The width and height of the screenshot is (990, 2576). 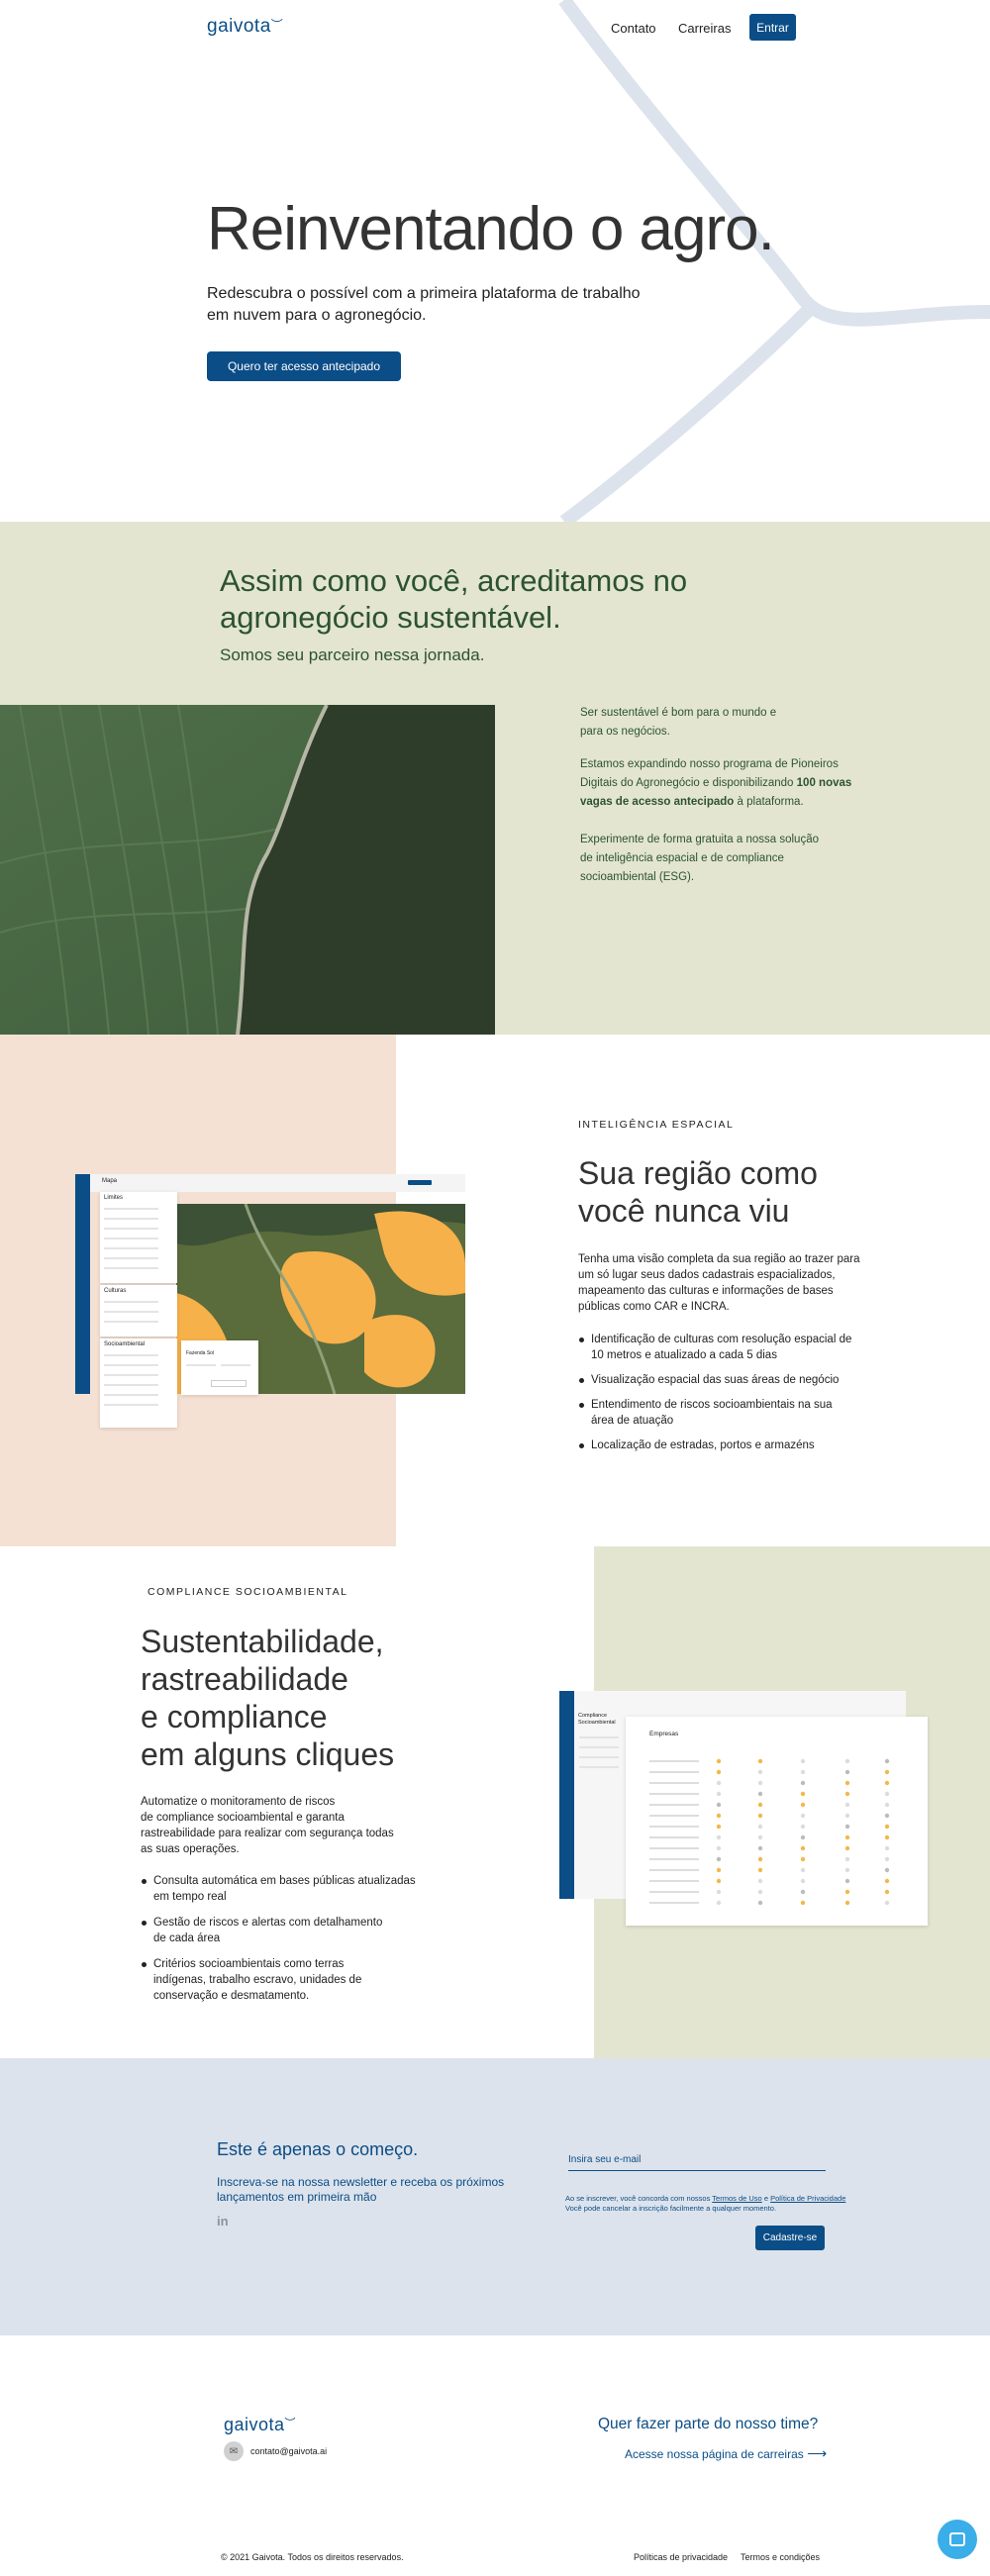 I want to click on mock-title: Mapa, so click(x=110, y=1181).